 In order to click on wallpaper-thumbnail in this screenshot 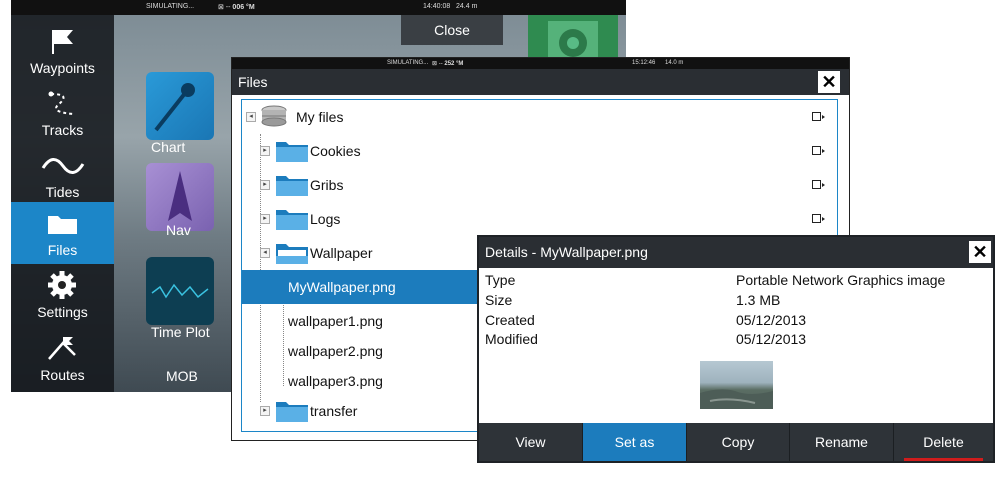, I will do `click(573, 40)`.